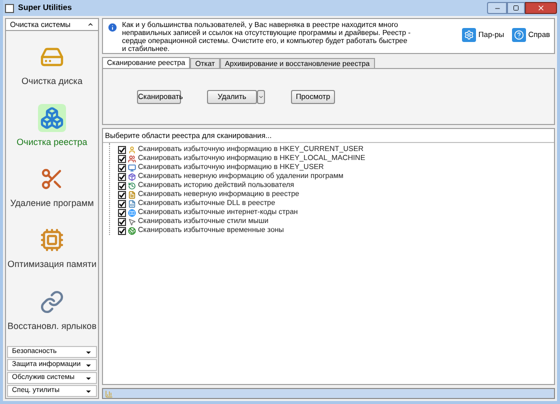 The image size is (560, 404). Describe the element at coordinates (519, 35) in the screenshot. I see `help-icon` at that location.